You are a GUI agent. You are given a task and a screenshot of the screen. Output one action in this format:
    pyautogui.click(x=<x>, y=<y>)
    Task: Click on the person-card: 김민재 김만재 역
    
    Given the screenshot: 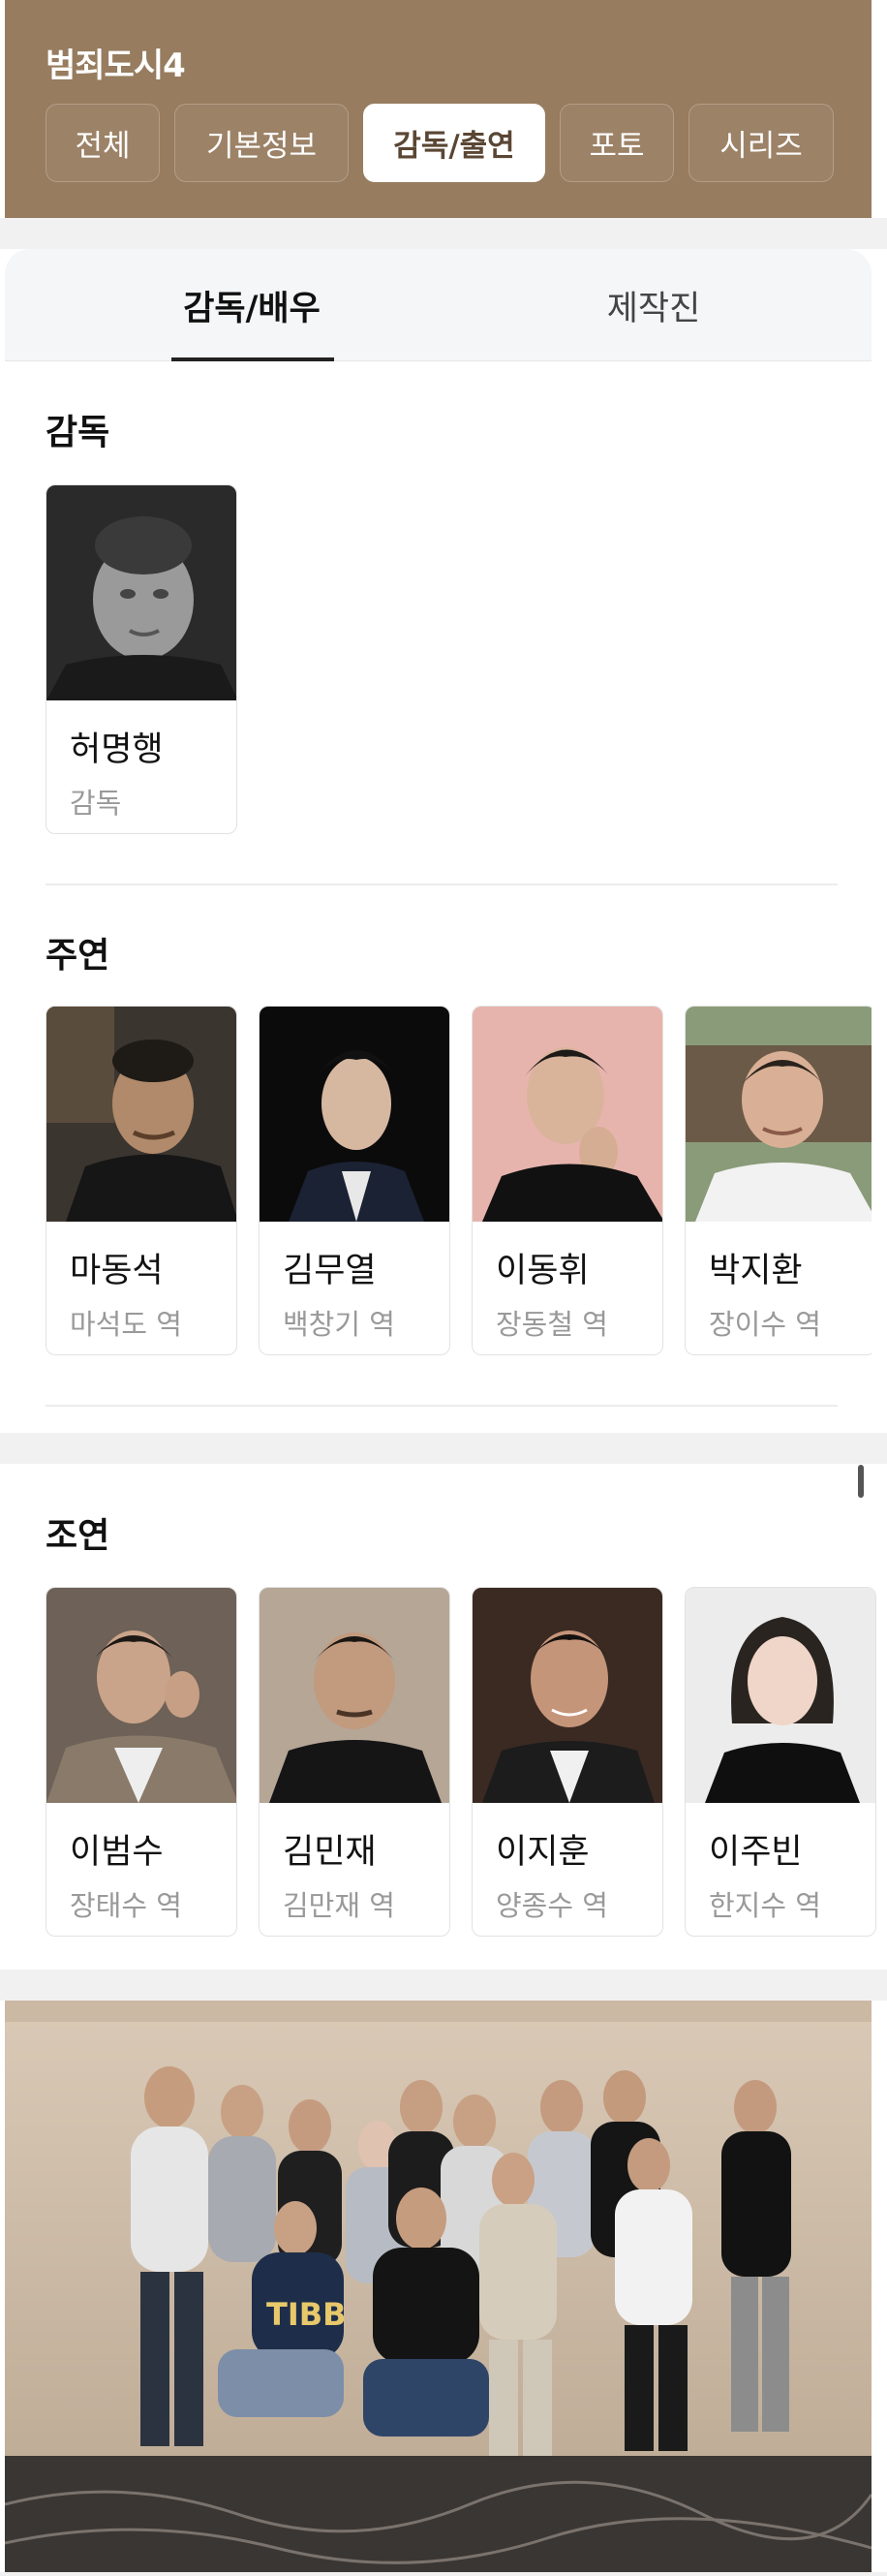 What is the action you would take?
    pyautogui.click(x=354, y=1762)
    